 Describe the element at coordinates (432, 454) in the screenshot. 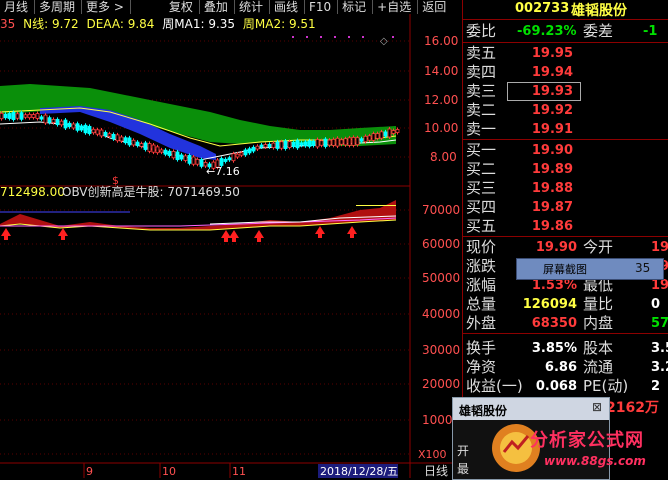

I see `obv-unit: X100` at that location.